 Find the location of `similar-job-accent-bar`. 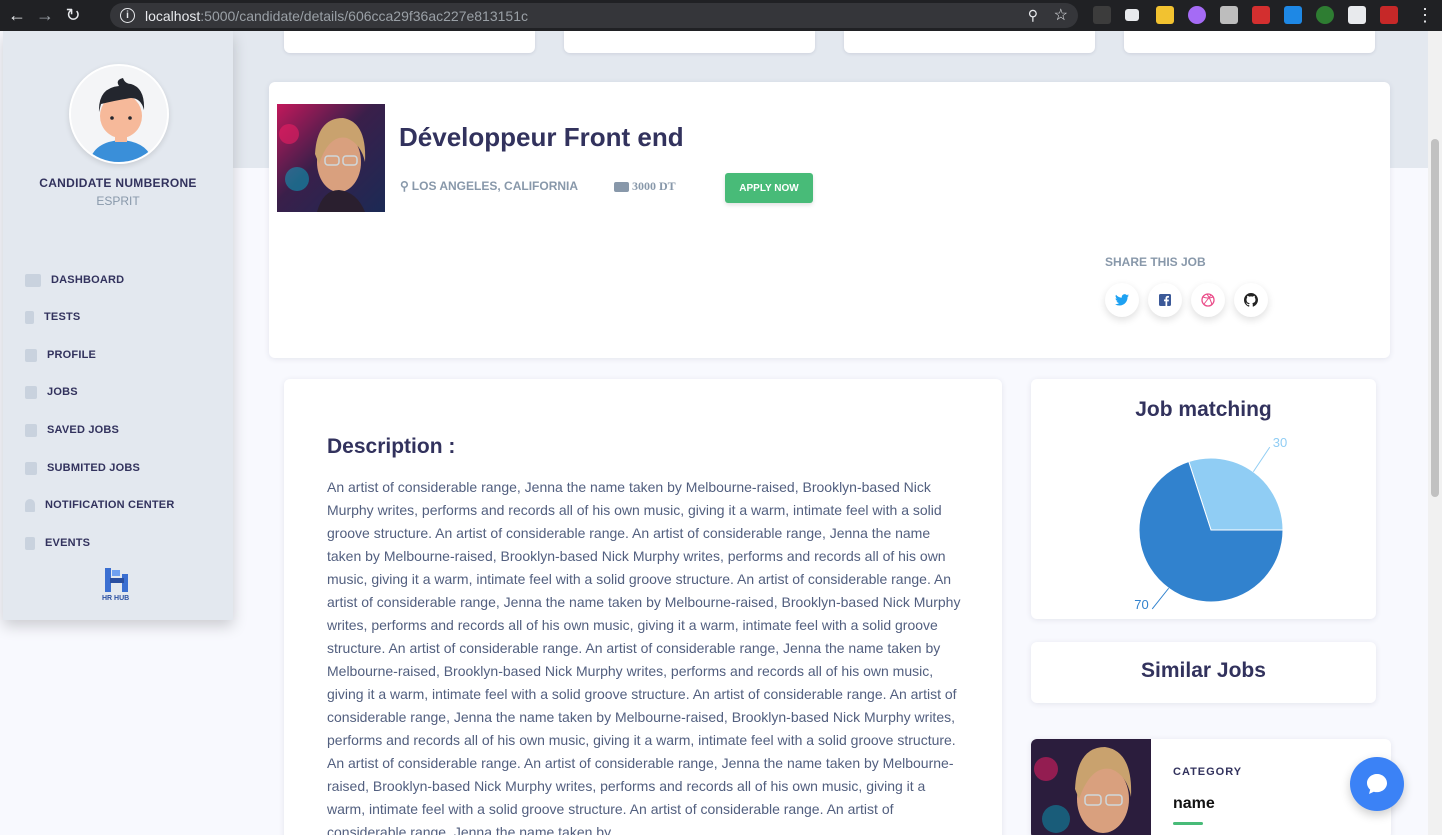

similar-job-accent-bar is located at coordinates (1188, 823).